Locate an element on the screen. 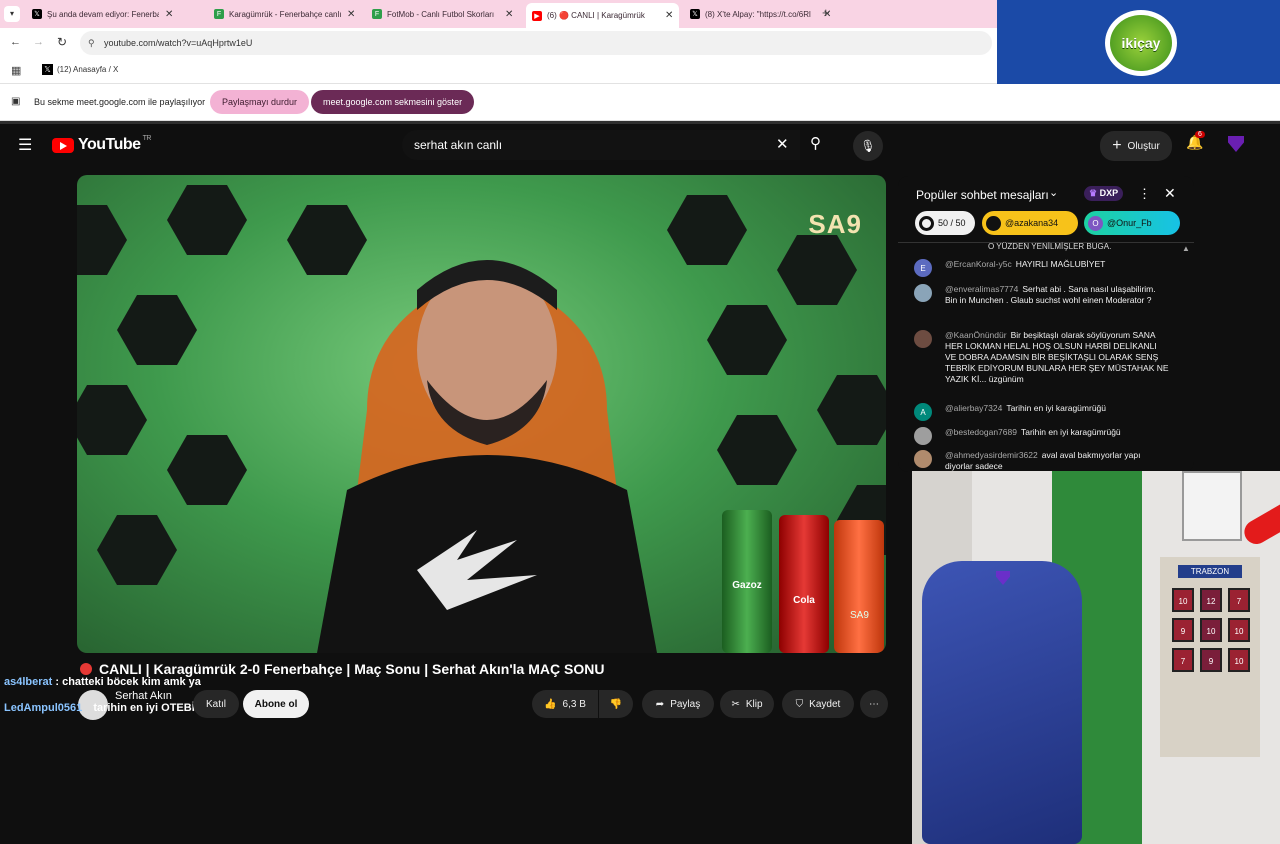 Image resolution: width=1280 pixels, height=844 pixels. scroll-up-icon: ▲ is located at coordinates (1186, 248).